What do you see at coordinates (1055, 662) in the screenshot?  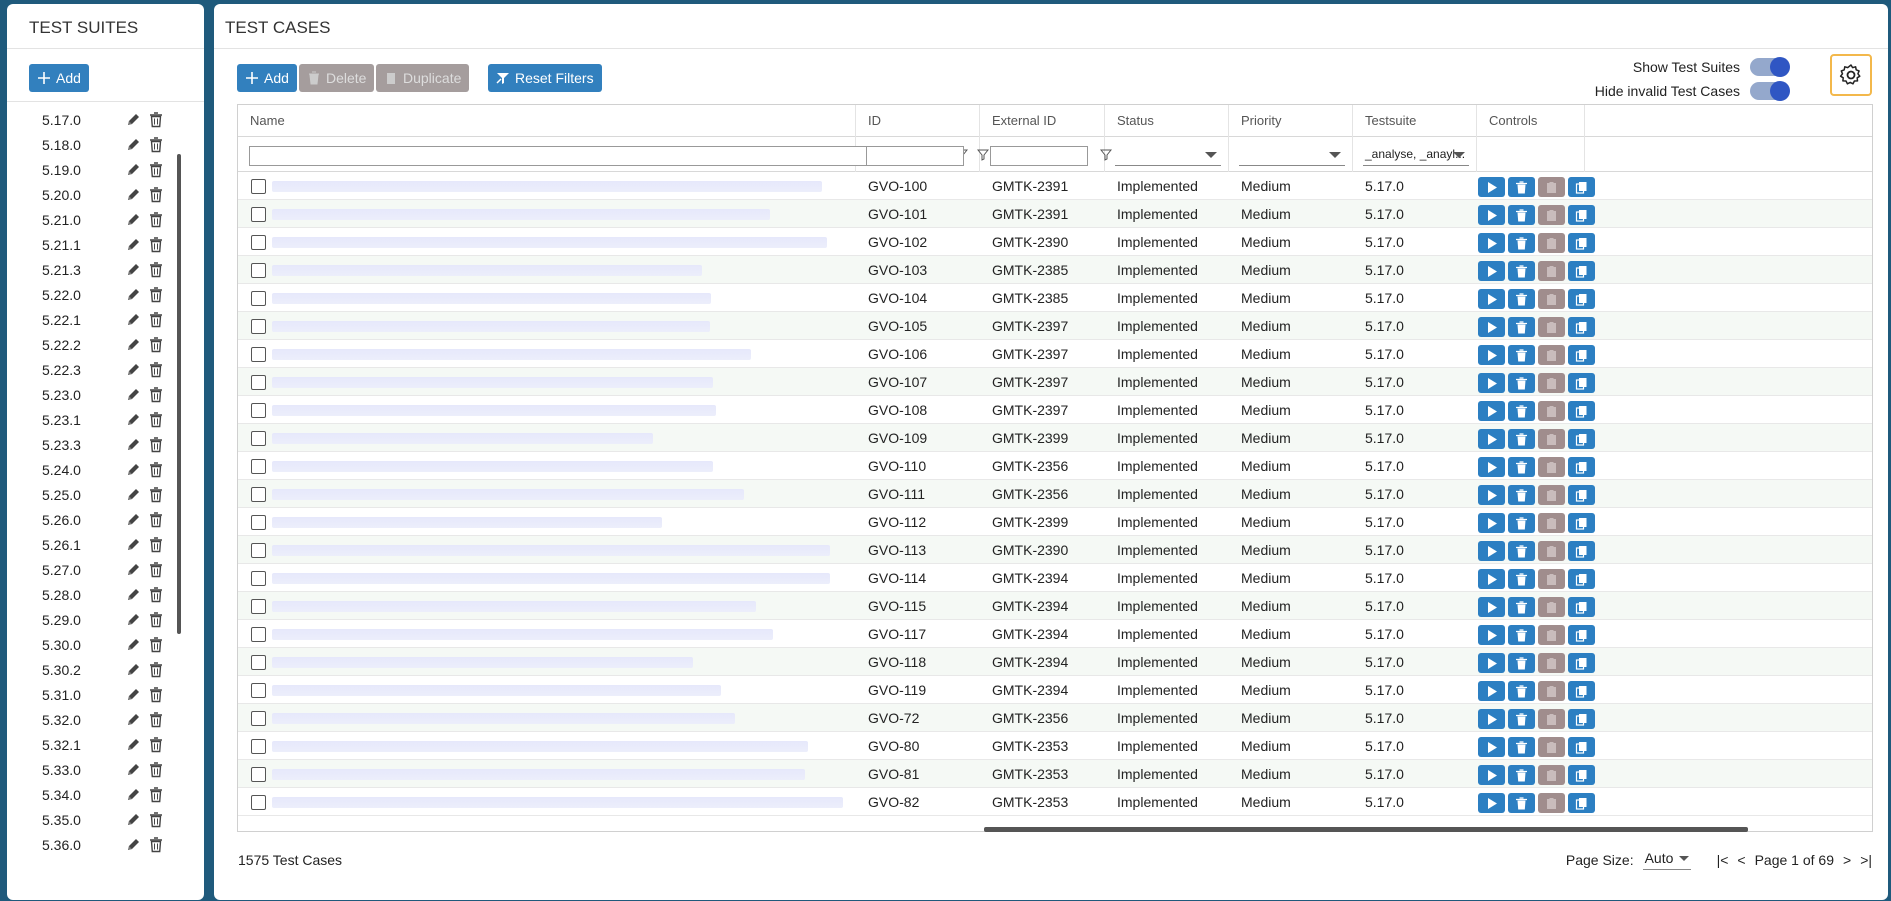 I see `table-row: GVO-118 GMTK-2394 Implemented Medium 5.17.0` at bounding box center [1055, 662].